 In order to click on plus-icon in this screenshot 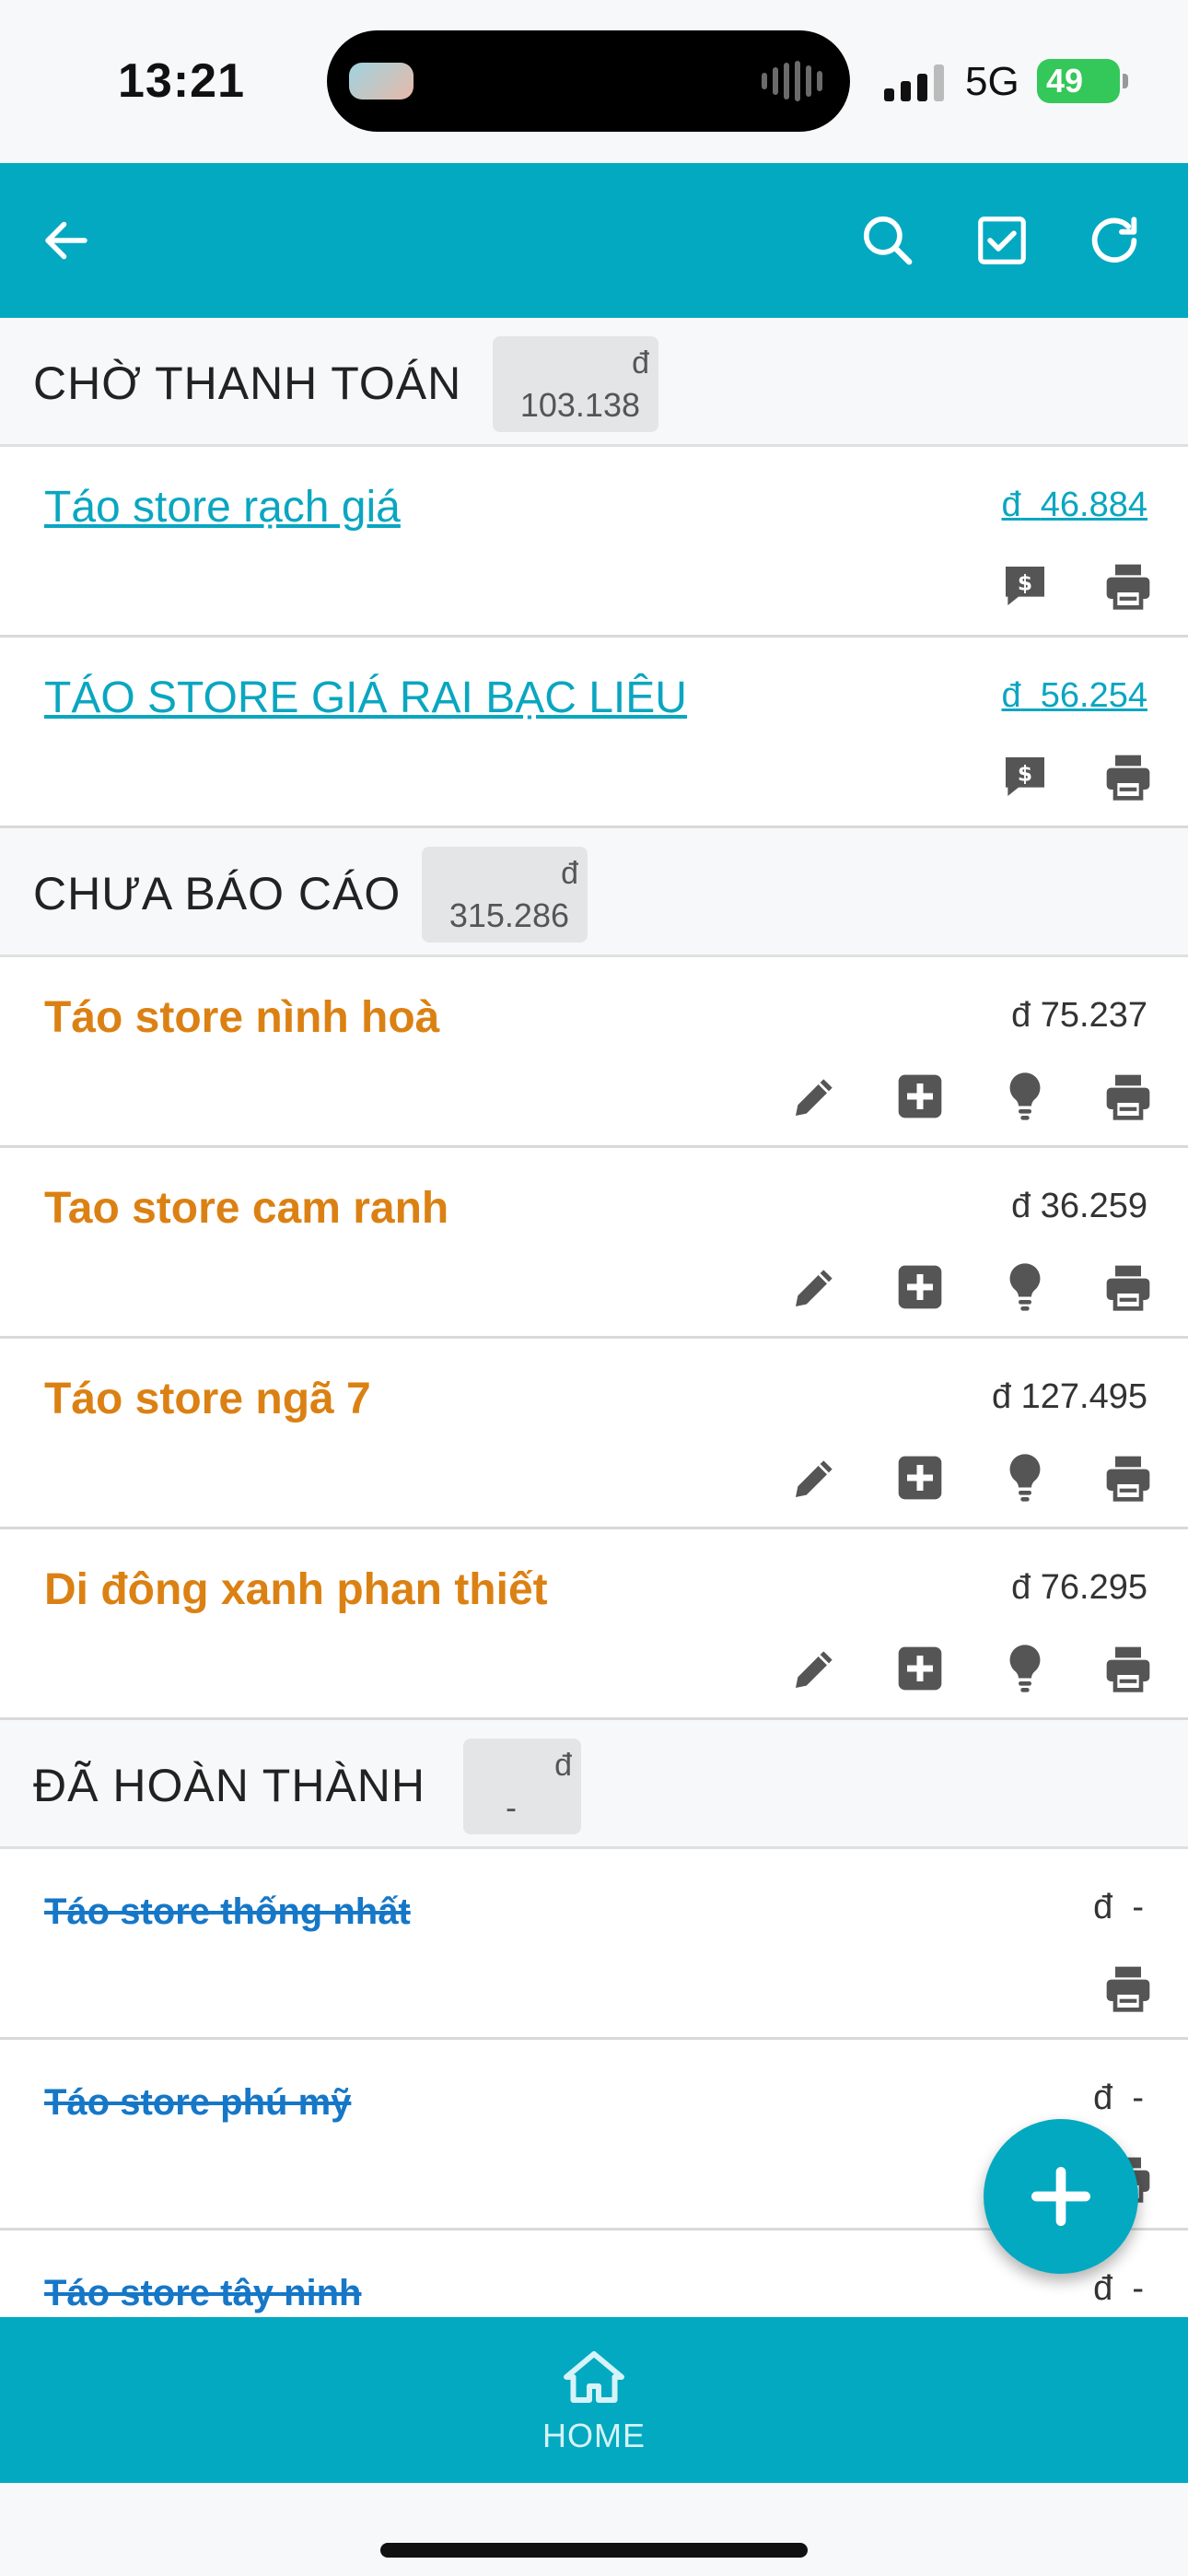, I will do `click(1060, 2196)`.